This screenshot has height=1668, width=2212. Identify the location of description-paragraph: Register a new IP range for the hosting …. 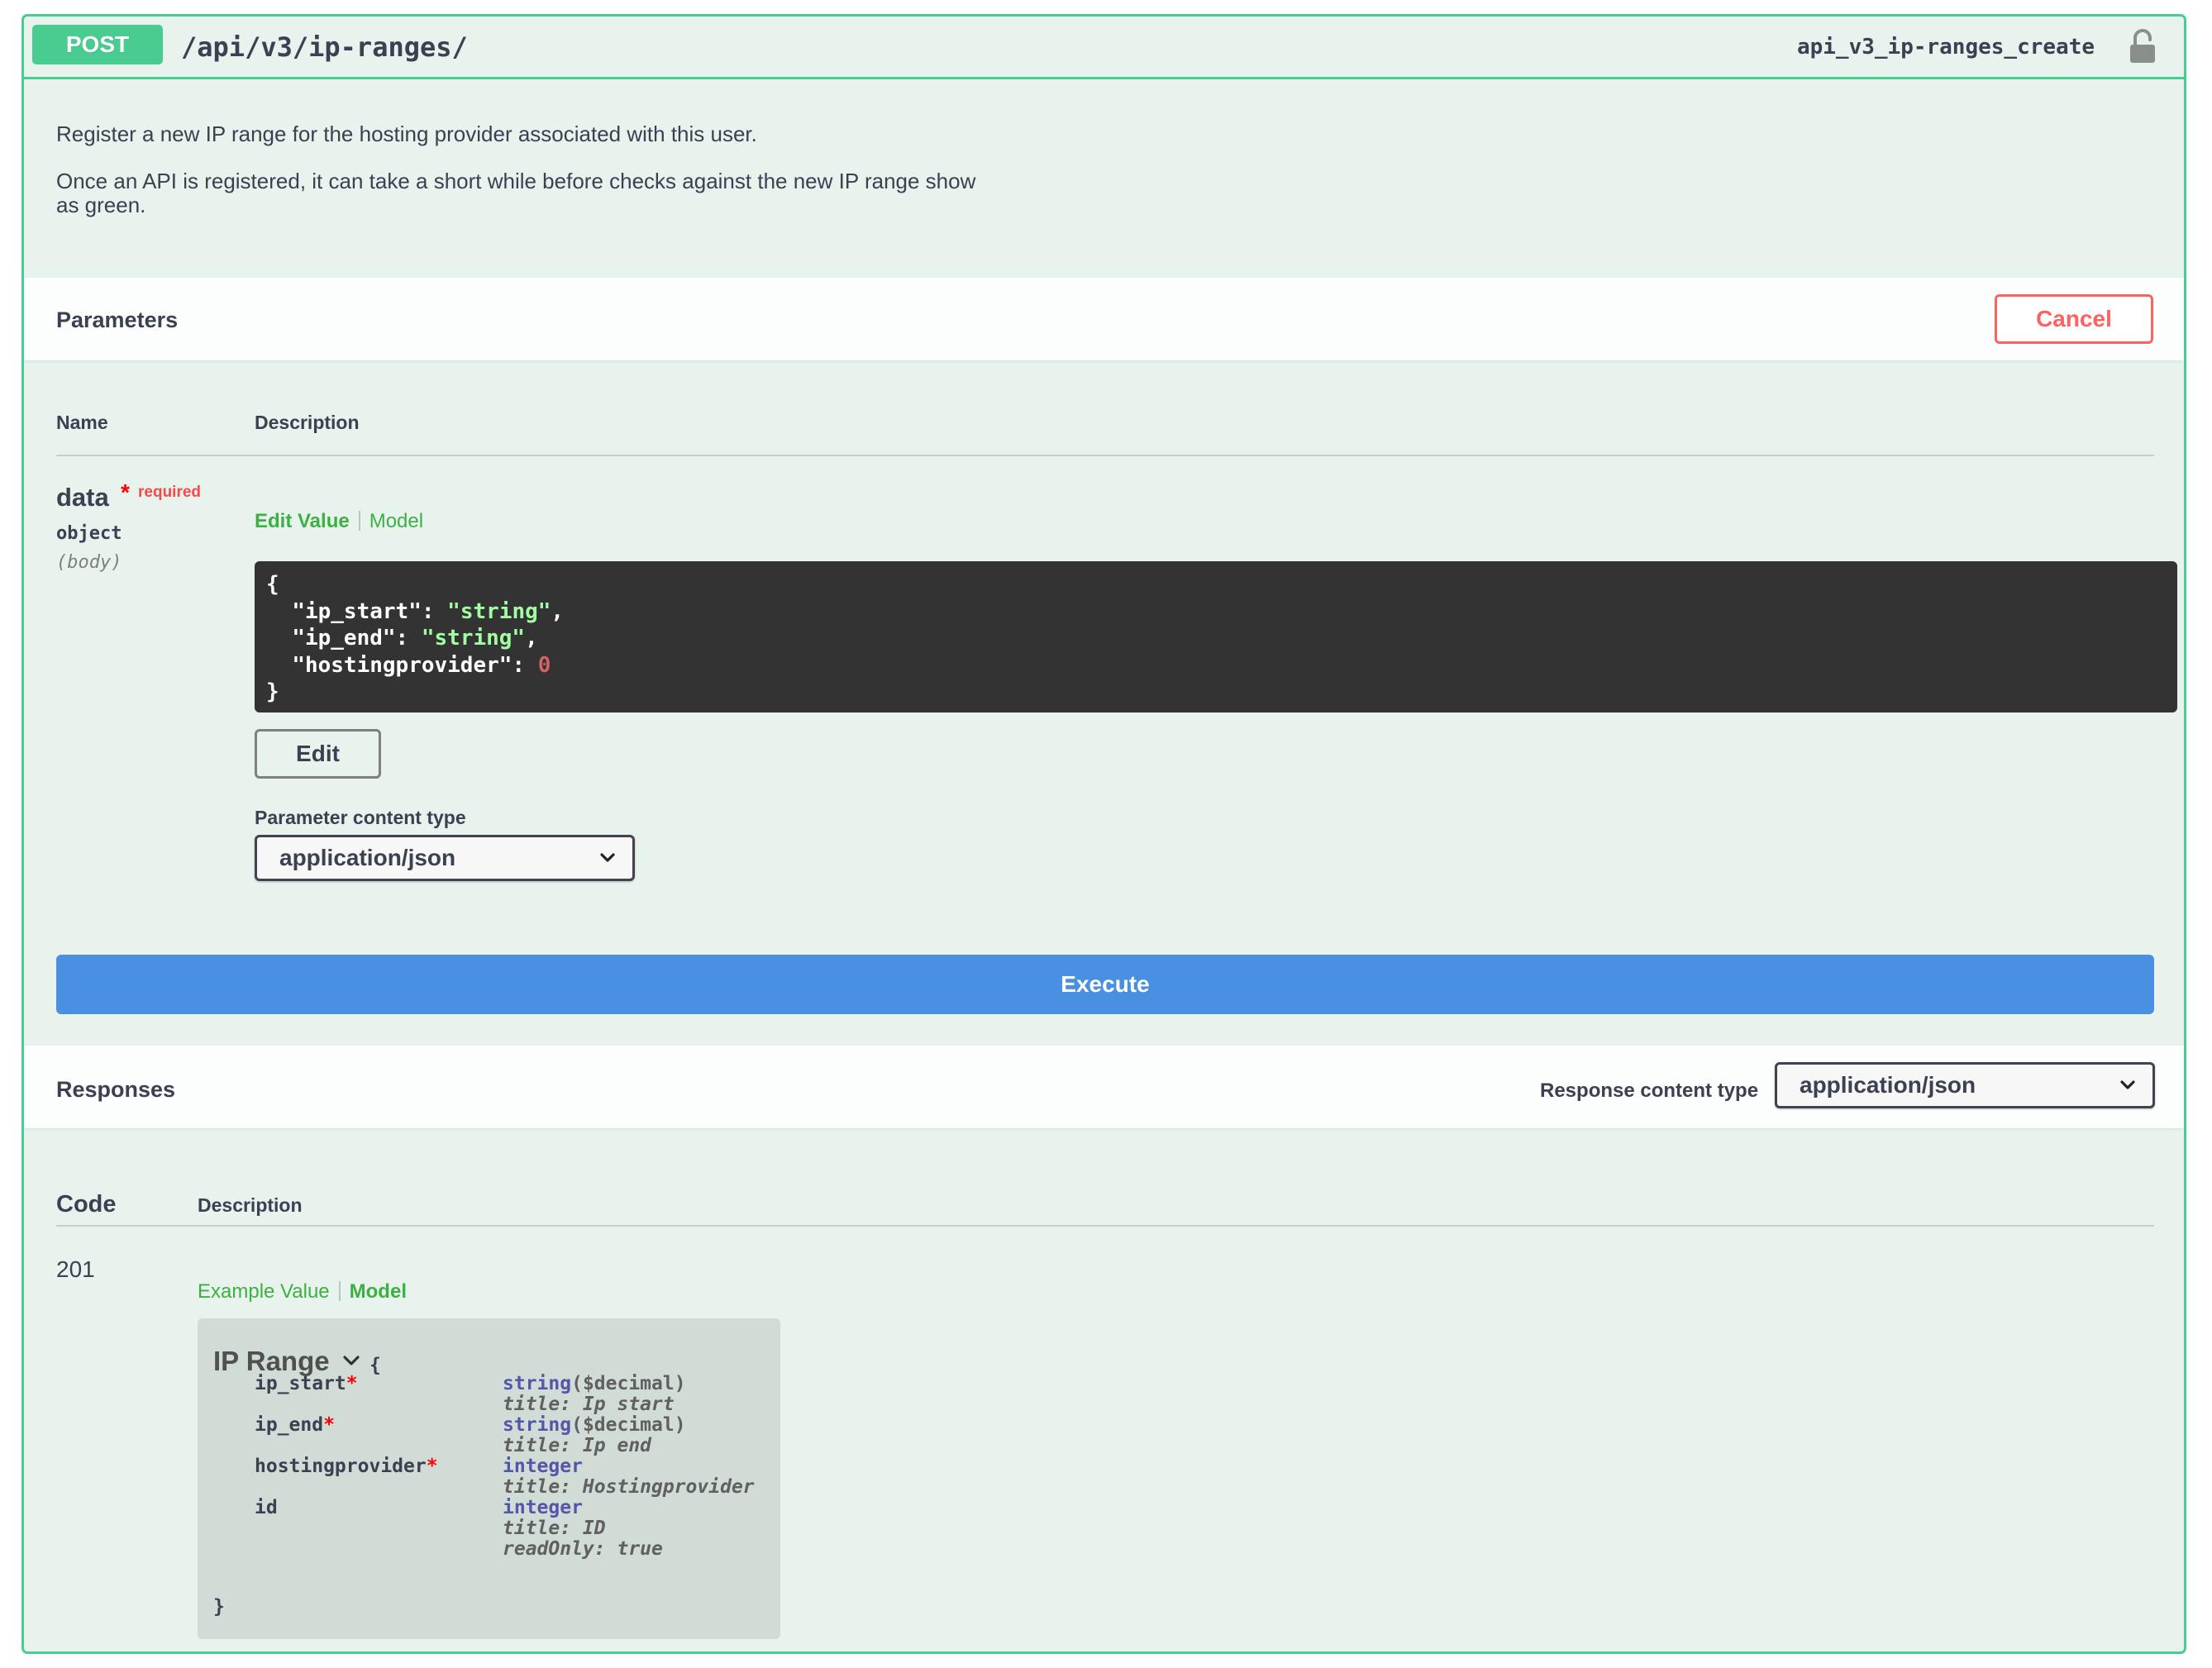
(406, 134).